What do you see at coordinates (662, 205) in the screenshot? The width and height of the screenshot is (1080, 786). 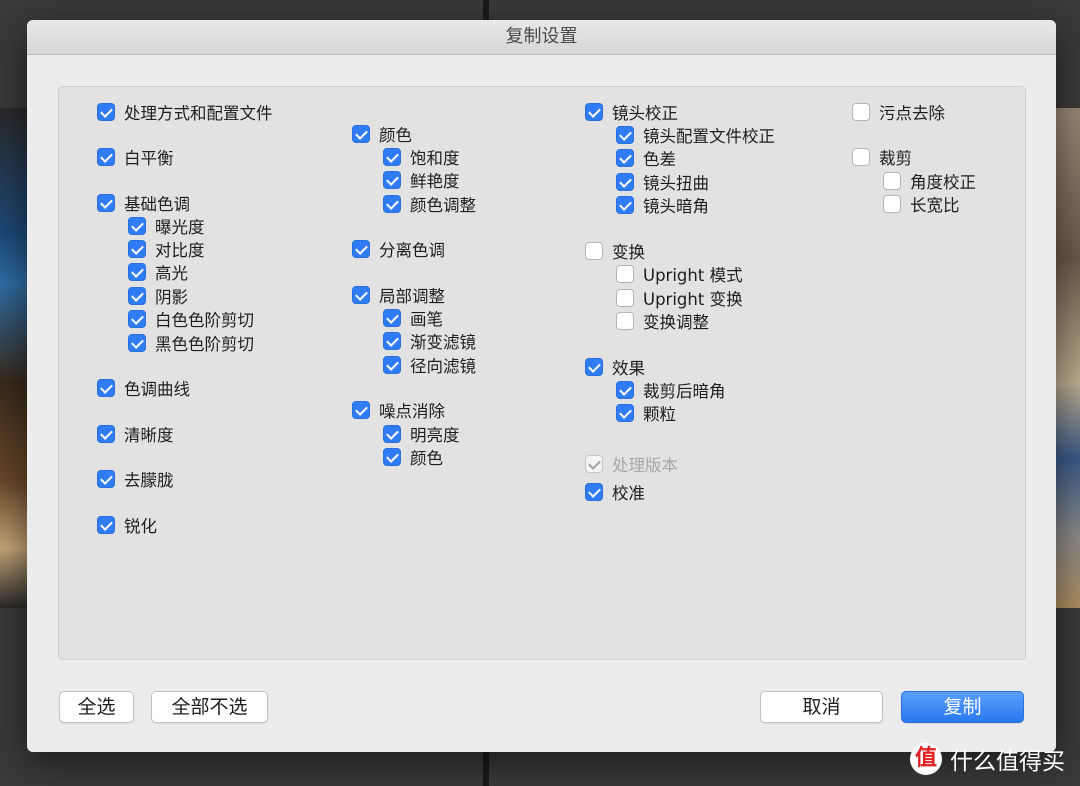 I see `setting-lens-vignetting: 镜头暗角` at bounding box center [662, 205].